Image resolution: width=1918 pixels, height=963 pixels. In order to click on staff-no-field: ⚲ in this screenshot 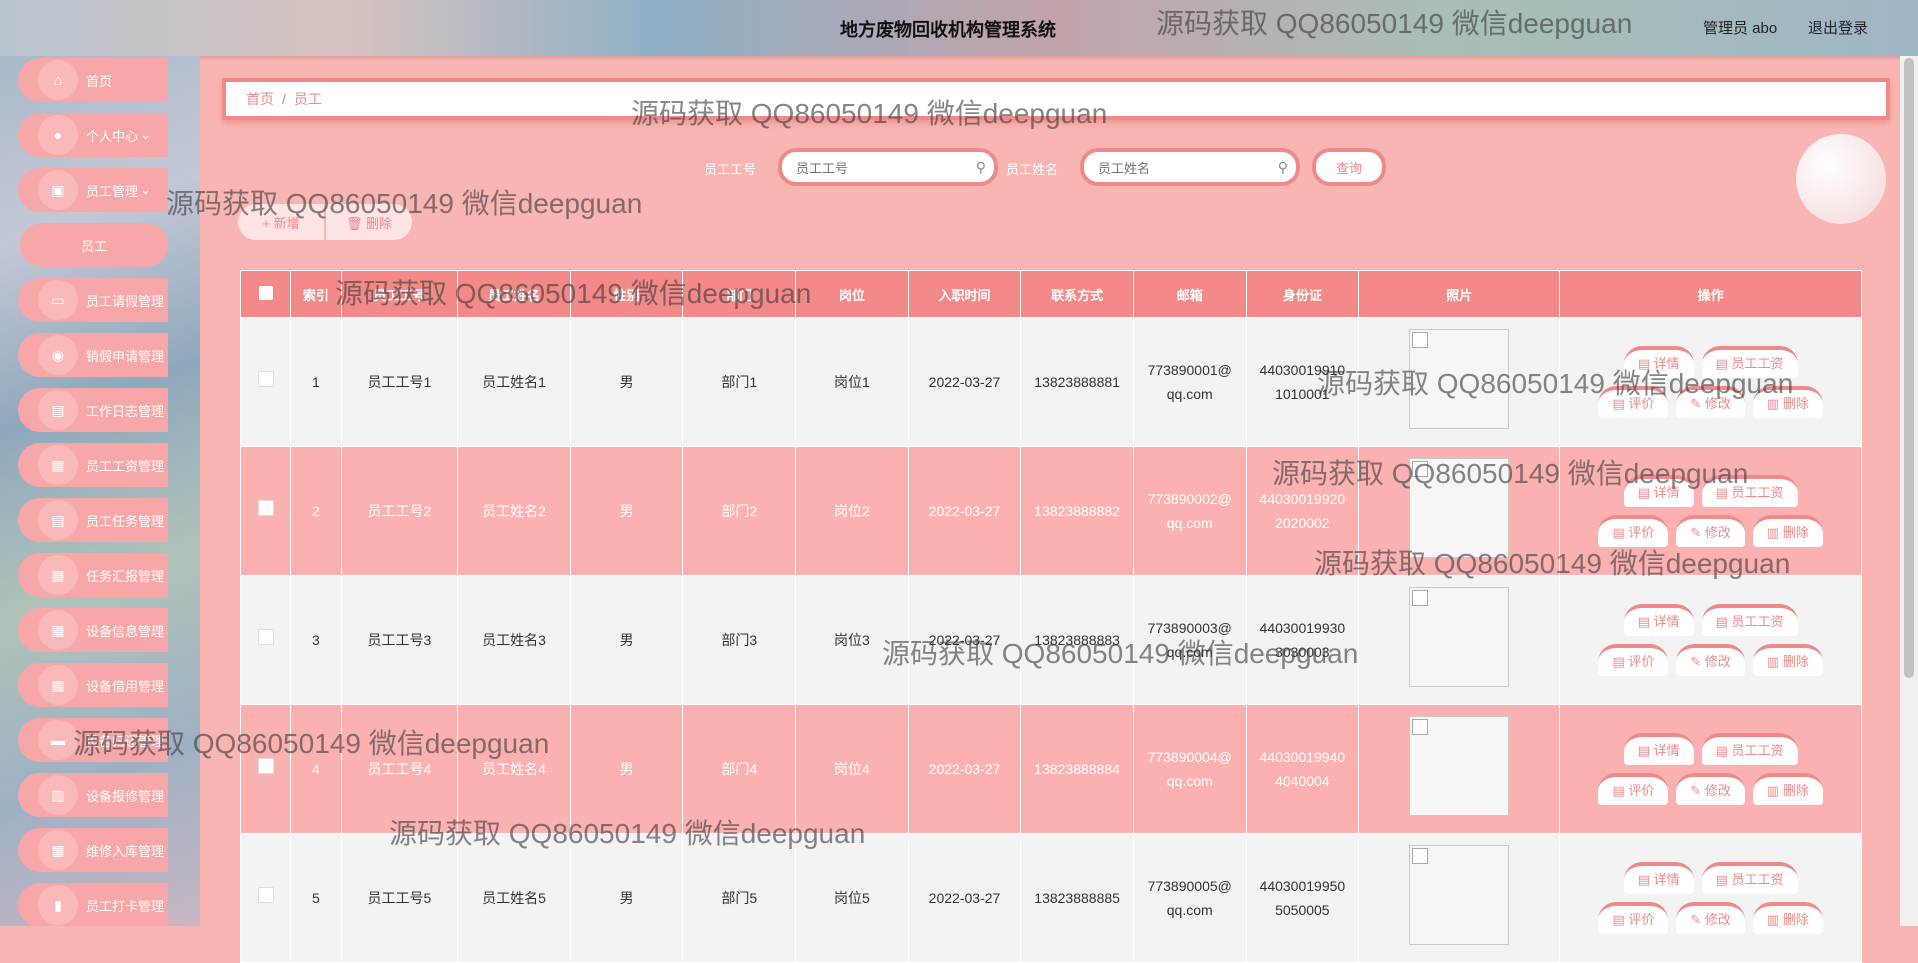, I will do `click(888, 167)`.